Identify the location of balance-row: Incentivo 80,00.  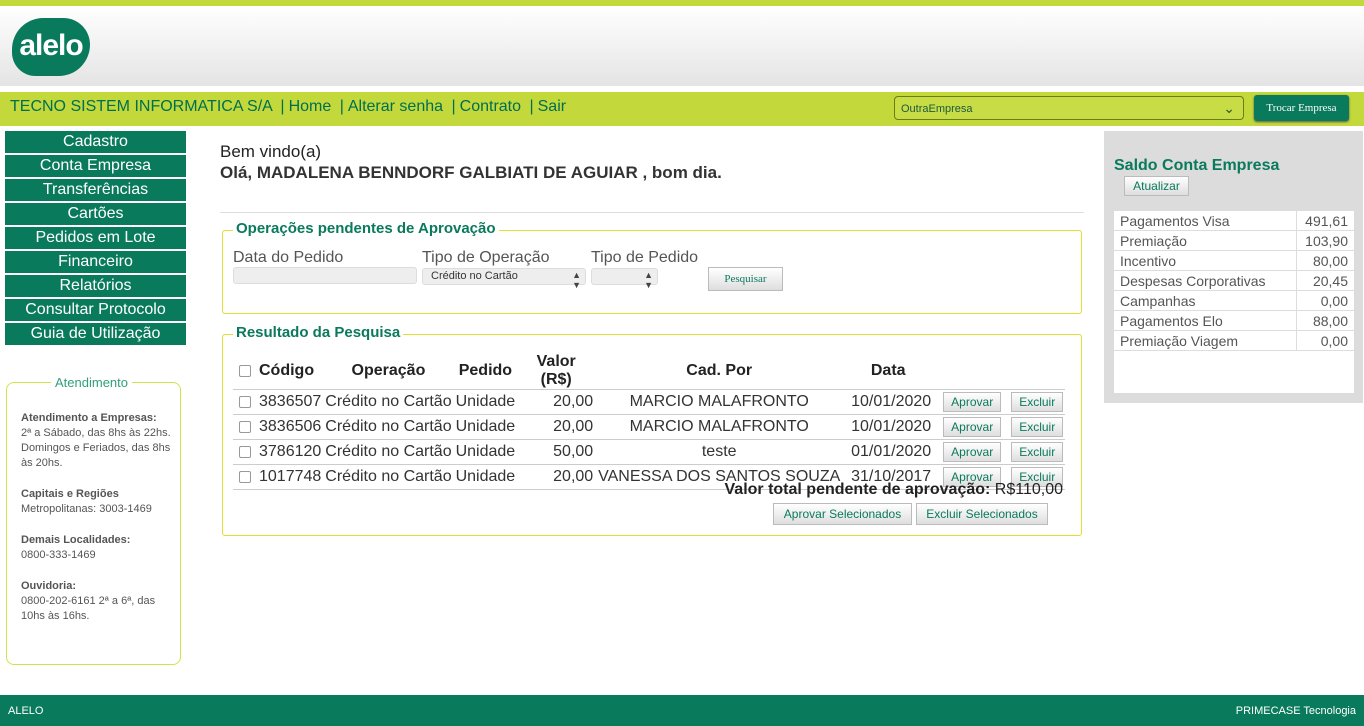
(1234, 260).